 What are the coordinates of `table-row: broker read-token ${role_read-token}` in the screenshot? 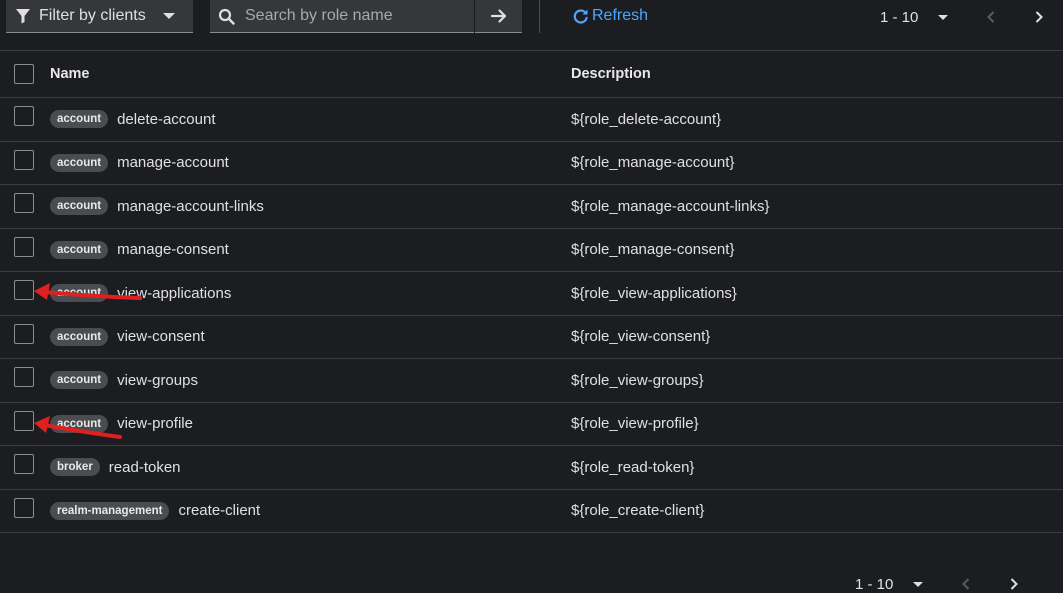 It's located at (531, 468).